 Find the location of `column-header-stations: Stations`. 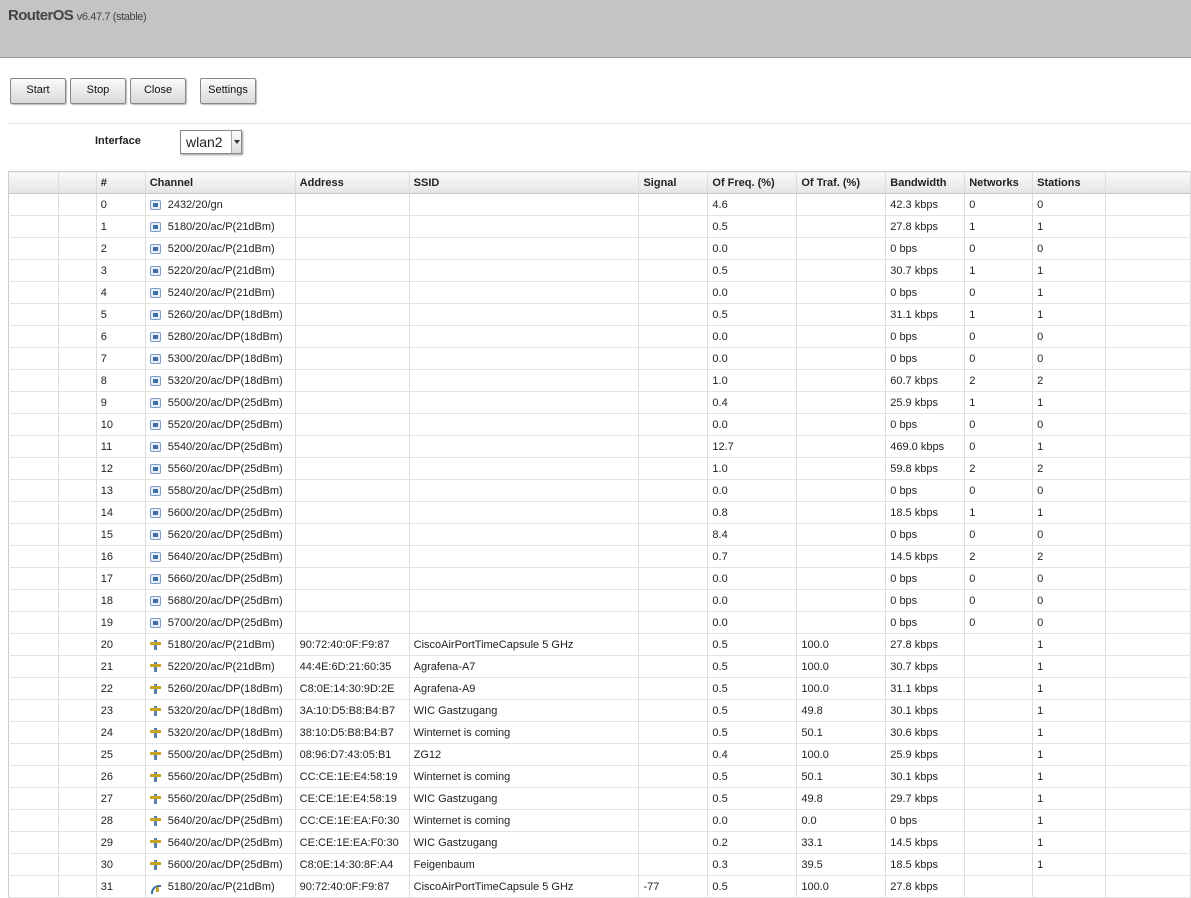

column-header-stations: Stations is located at coordinates (1069, 182).